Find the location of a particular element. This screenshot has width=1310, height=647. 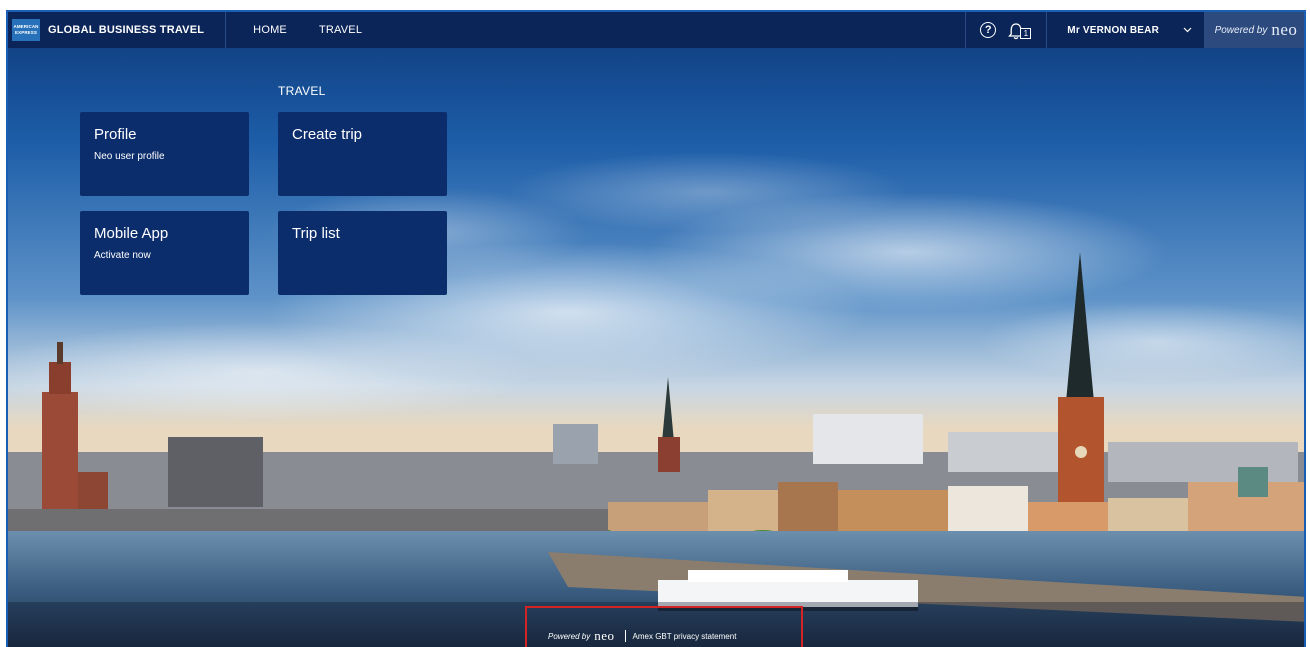

trip-list-tile: Trip list is located at coordinates (362, 253).